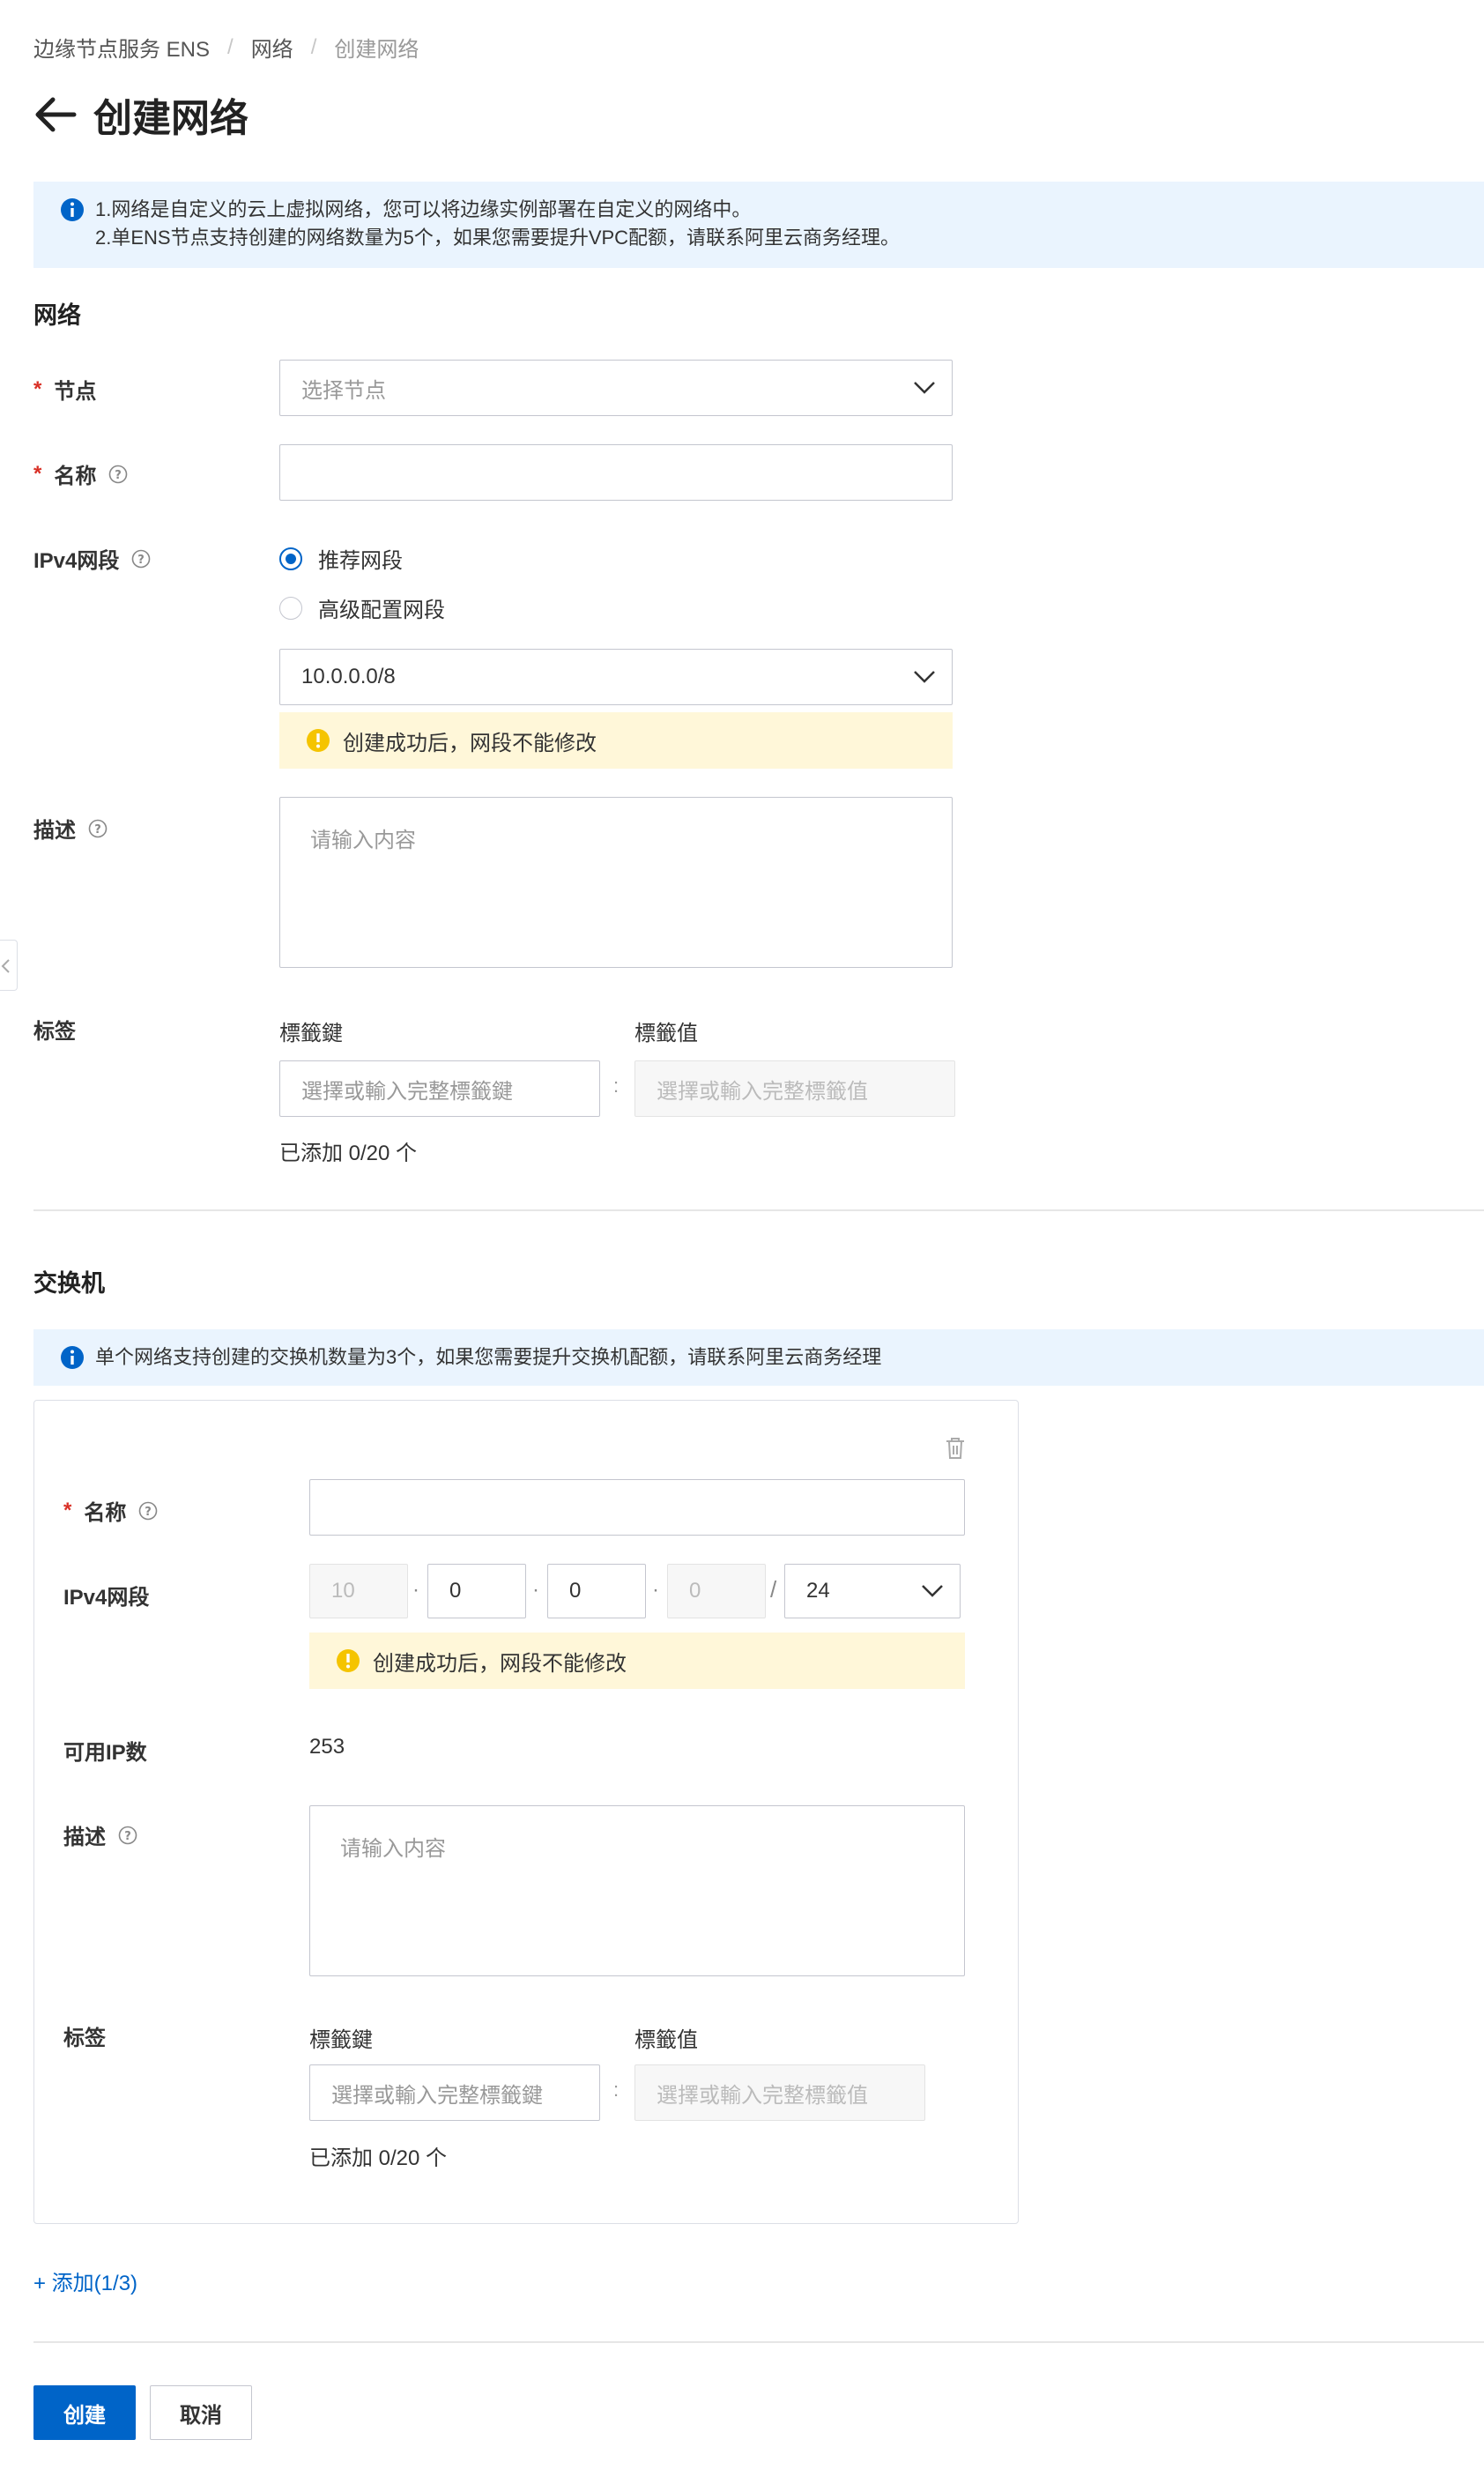  I want to click on available-ip-label-text: 可用IP数, so click(105, 1753).